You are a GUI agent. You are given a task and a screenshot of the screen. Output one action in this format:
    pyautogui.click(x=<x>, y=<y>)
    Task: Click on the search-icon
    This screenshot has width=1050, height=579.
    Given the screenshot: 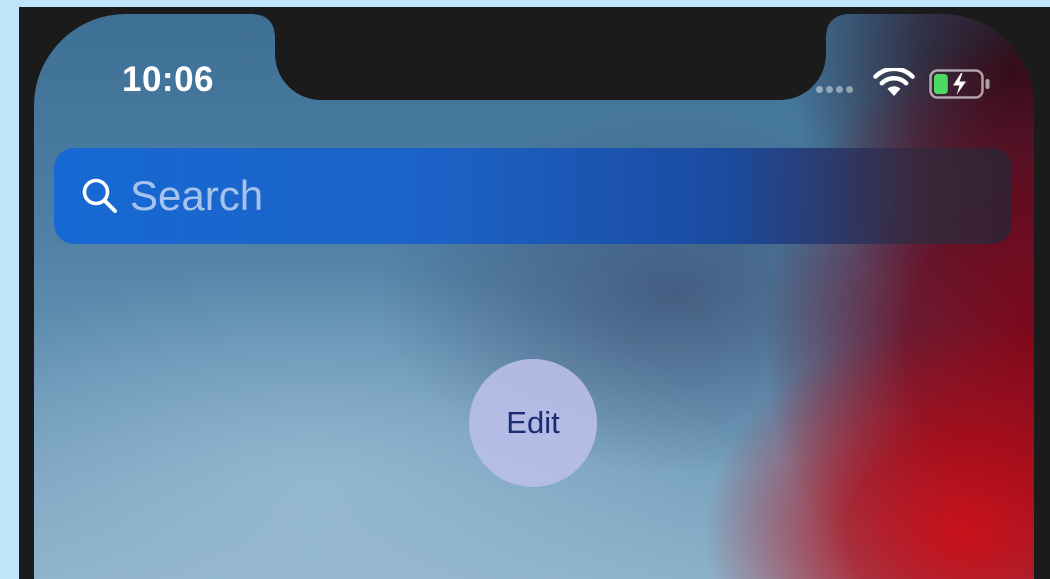 What is the action you would take?
    pyautogui.click(x=99, y=195)
    